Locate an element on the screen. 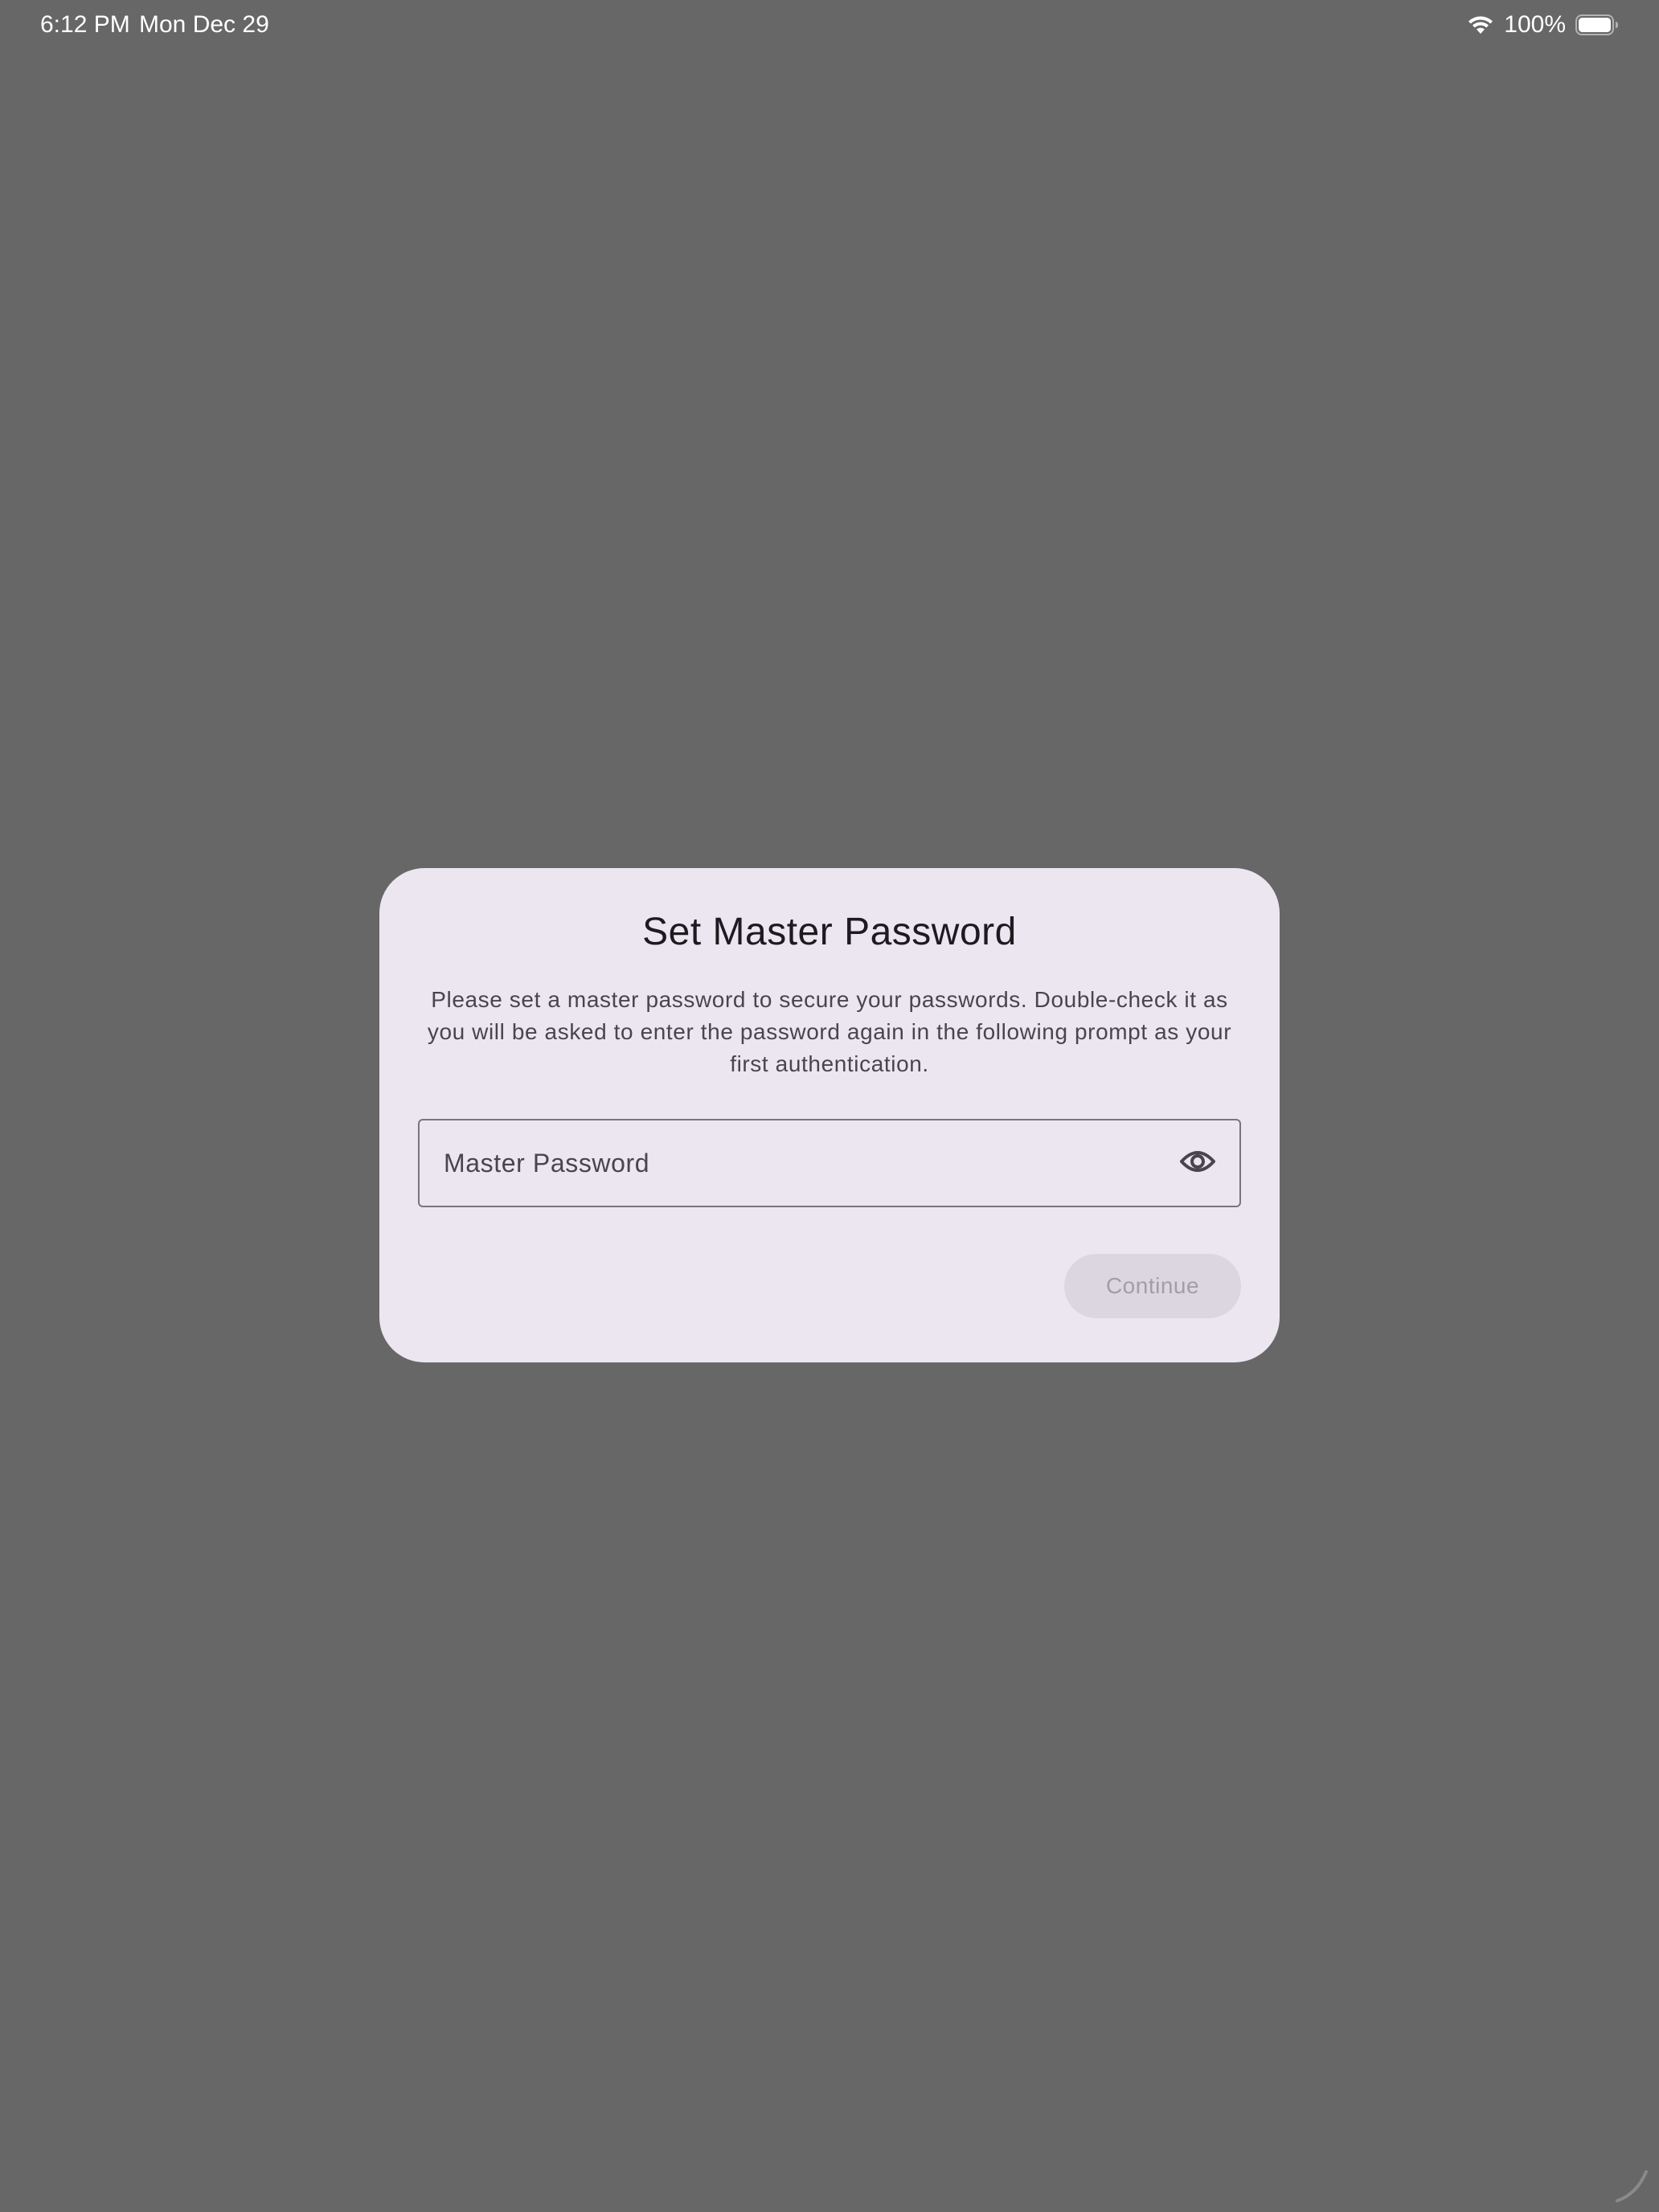  status-indicators: 100% is located at coordinates (1543, 25).